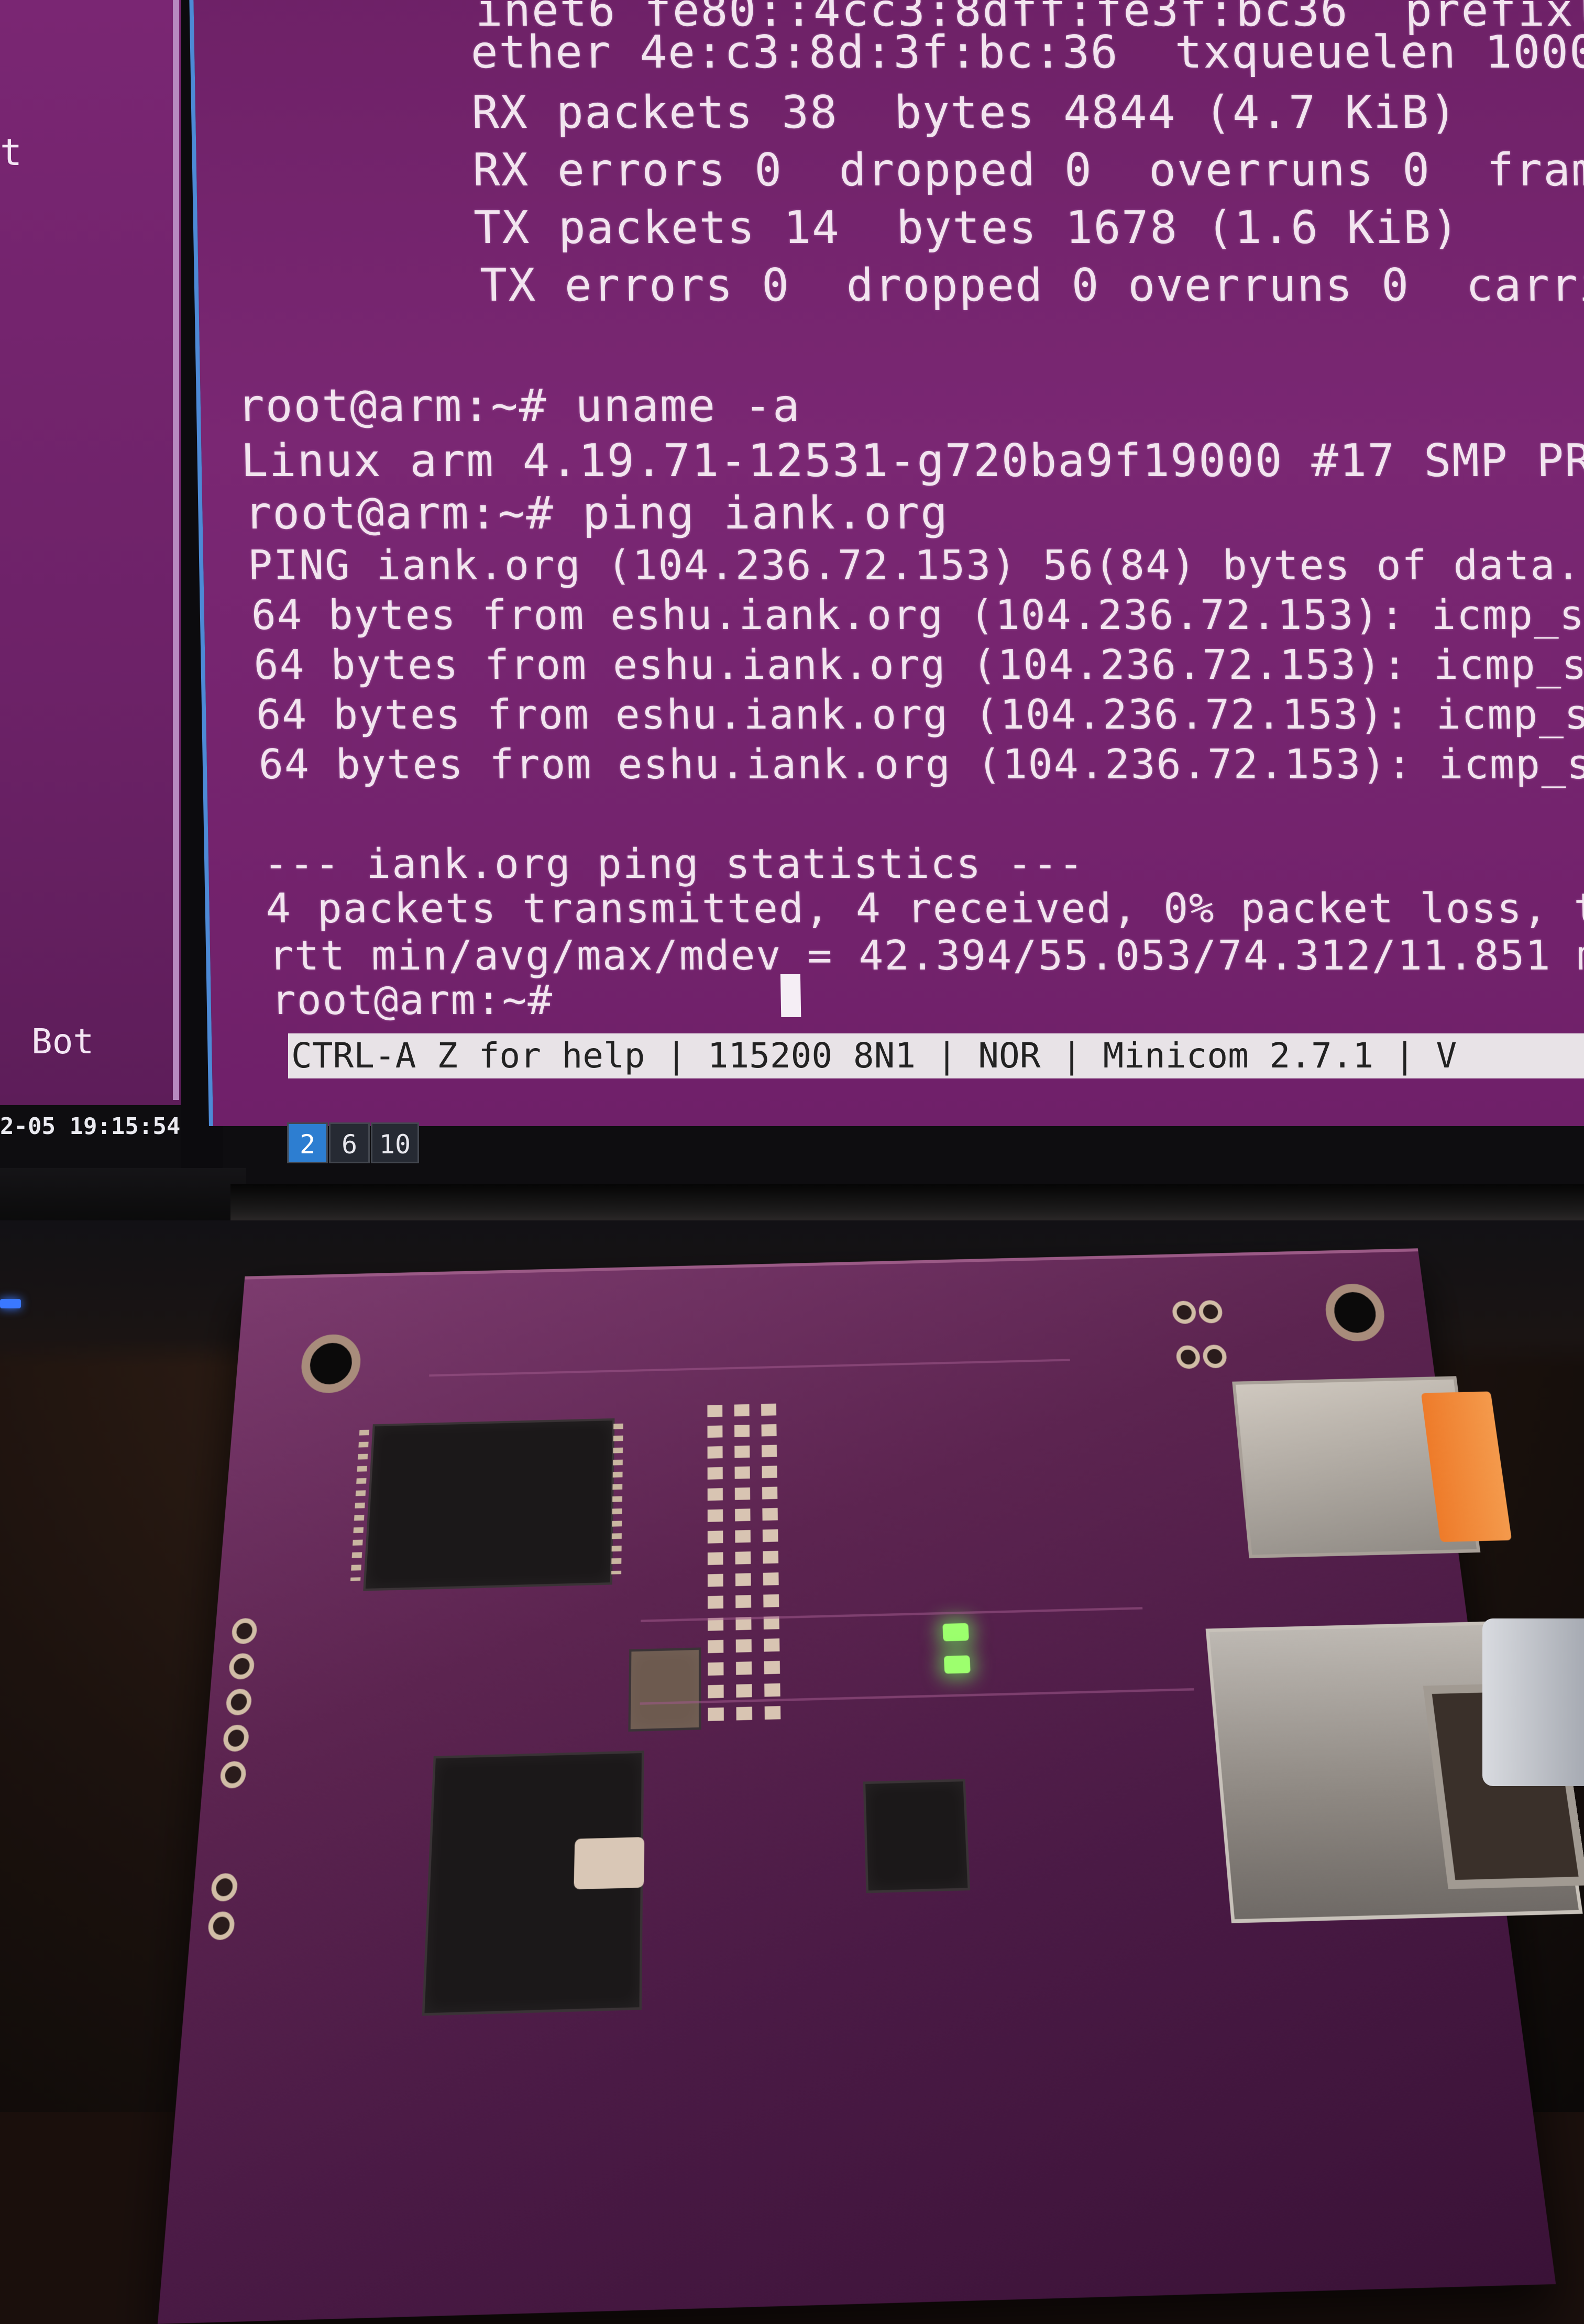  What do you see at coordinates (308, 1143) in the screenshot?
I see `tmux-window-tab: 2` at bounding box center [308, 1143].